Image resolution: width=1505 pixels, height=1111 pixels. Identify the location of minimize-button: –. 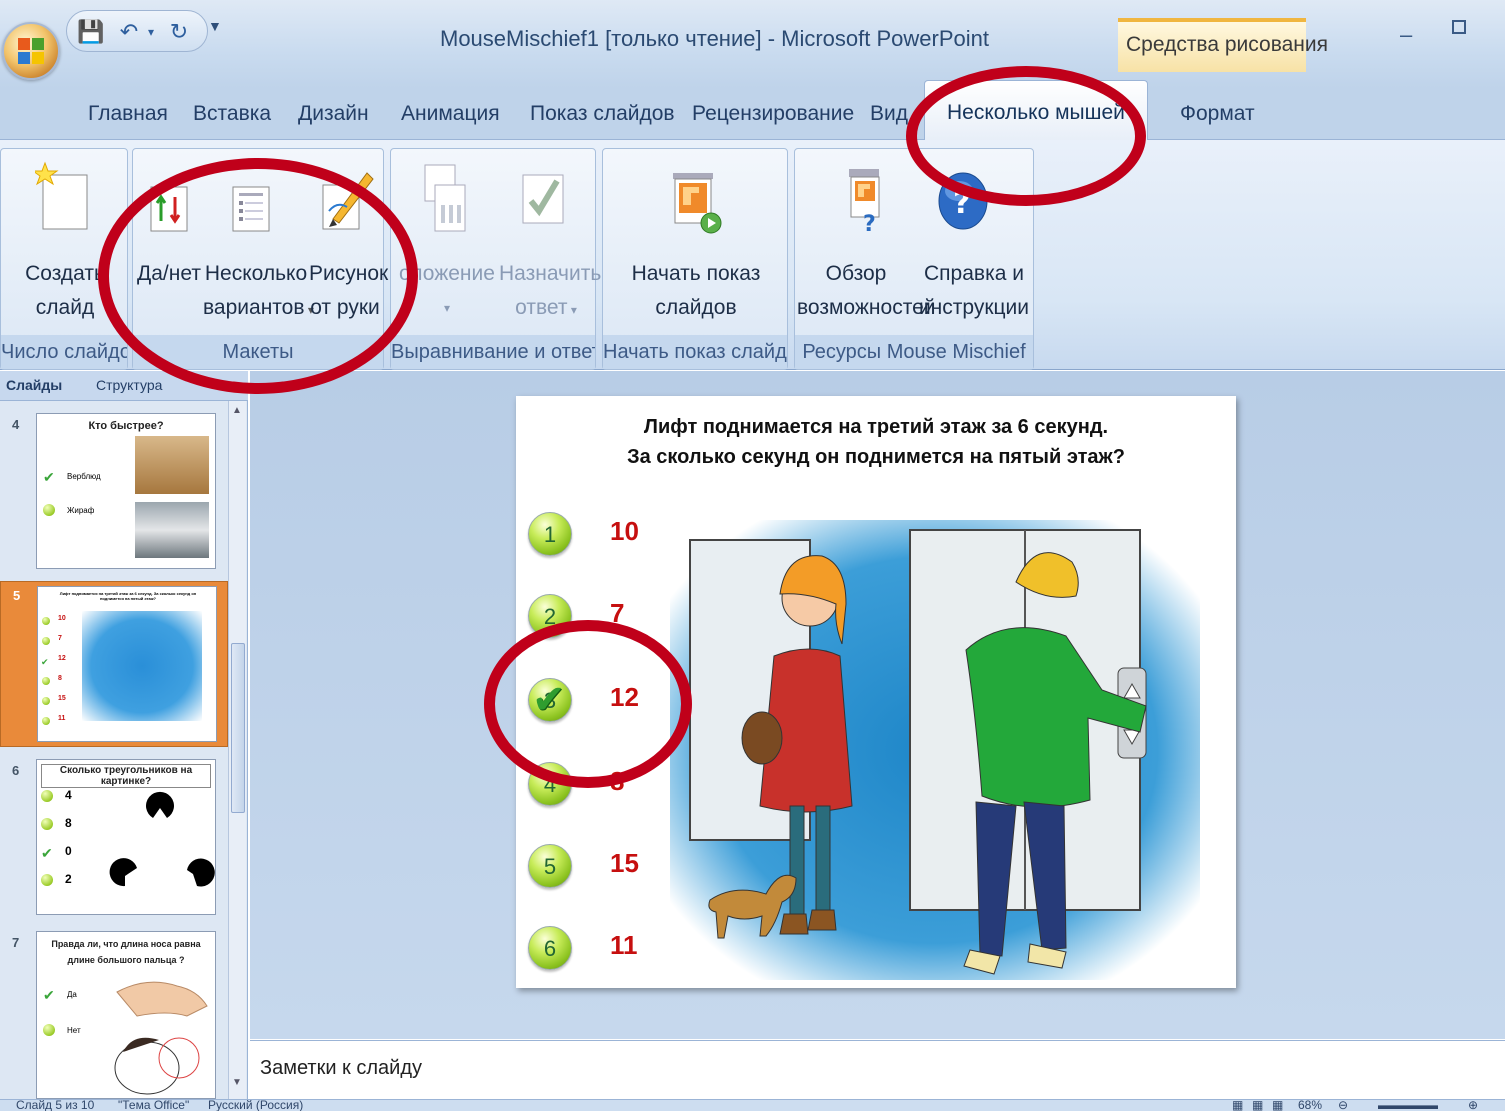
(1406, 35).